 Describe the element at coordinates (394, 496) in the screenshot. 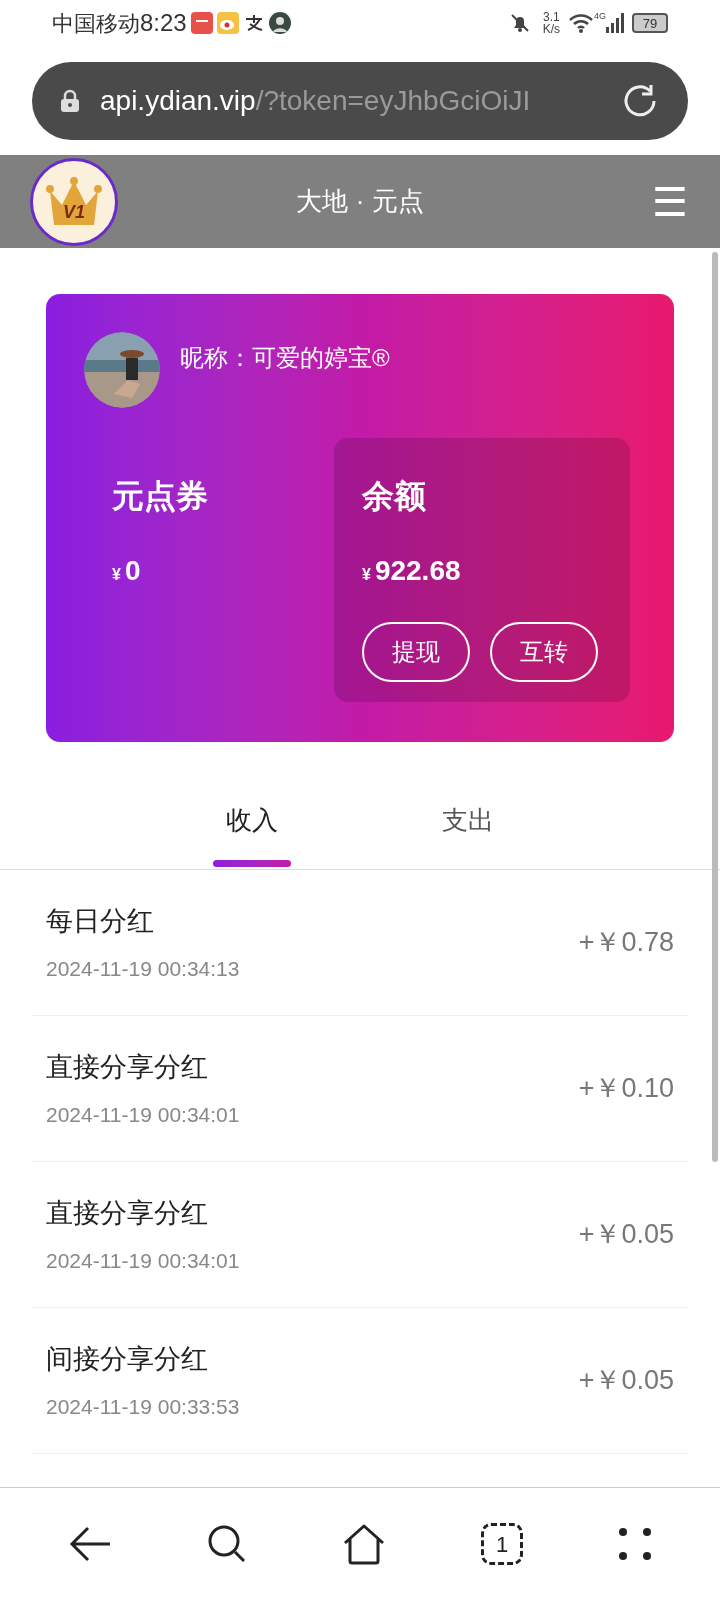

I see `balance-label: 余额` at that location.